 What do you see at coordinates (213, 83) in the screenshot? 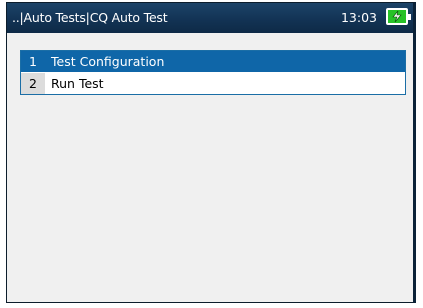
I see `menu-item-run-test: 2 Run Test` at bounding box center [213, 83].